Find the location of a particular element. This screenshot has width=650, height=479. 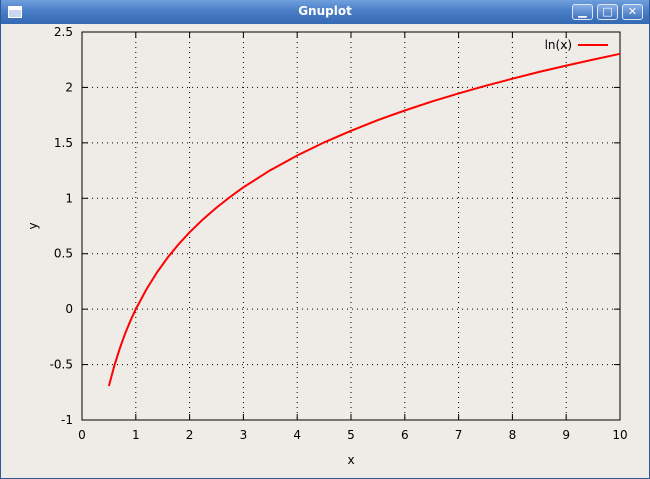

y-tick-labels: -1 -0.5 0 0.5 1 1.5 2 2.5 is located at coordinates (61, 226).